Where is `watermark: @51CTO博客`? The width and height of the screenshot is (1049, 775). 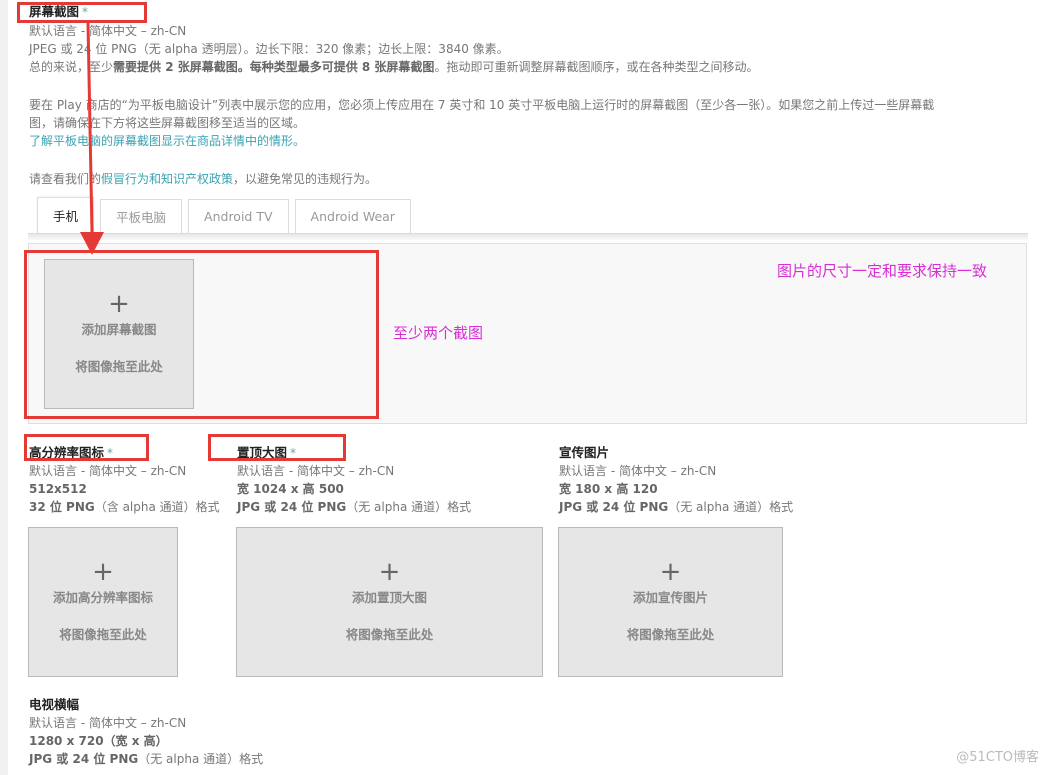 watermark: @51CTO博客 is located at coordinates (997, 757).